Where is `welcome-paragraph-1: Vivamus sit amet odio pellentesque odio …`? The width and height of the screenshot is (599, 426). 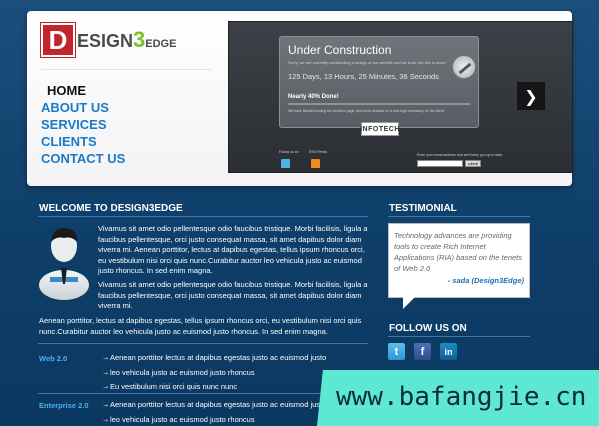
welcome-paragraph-1: Vivamus sit amet odio pellentesque odio … is located at coordinates (233, 249).